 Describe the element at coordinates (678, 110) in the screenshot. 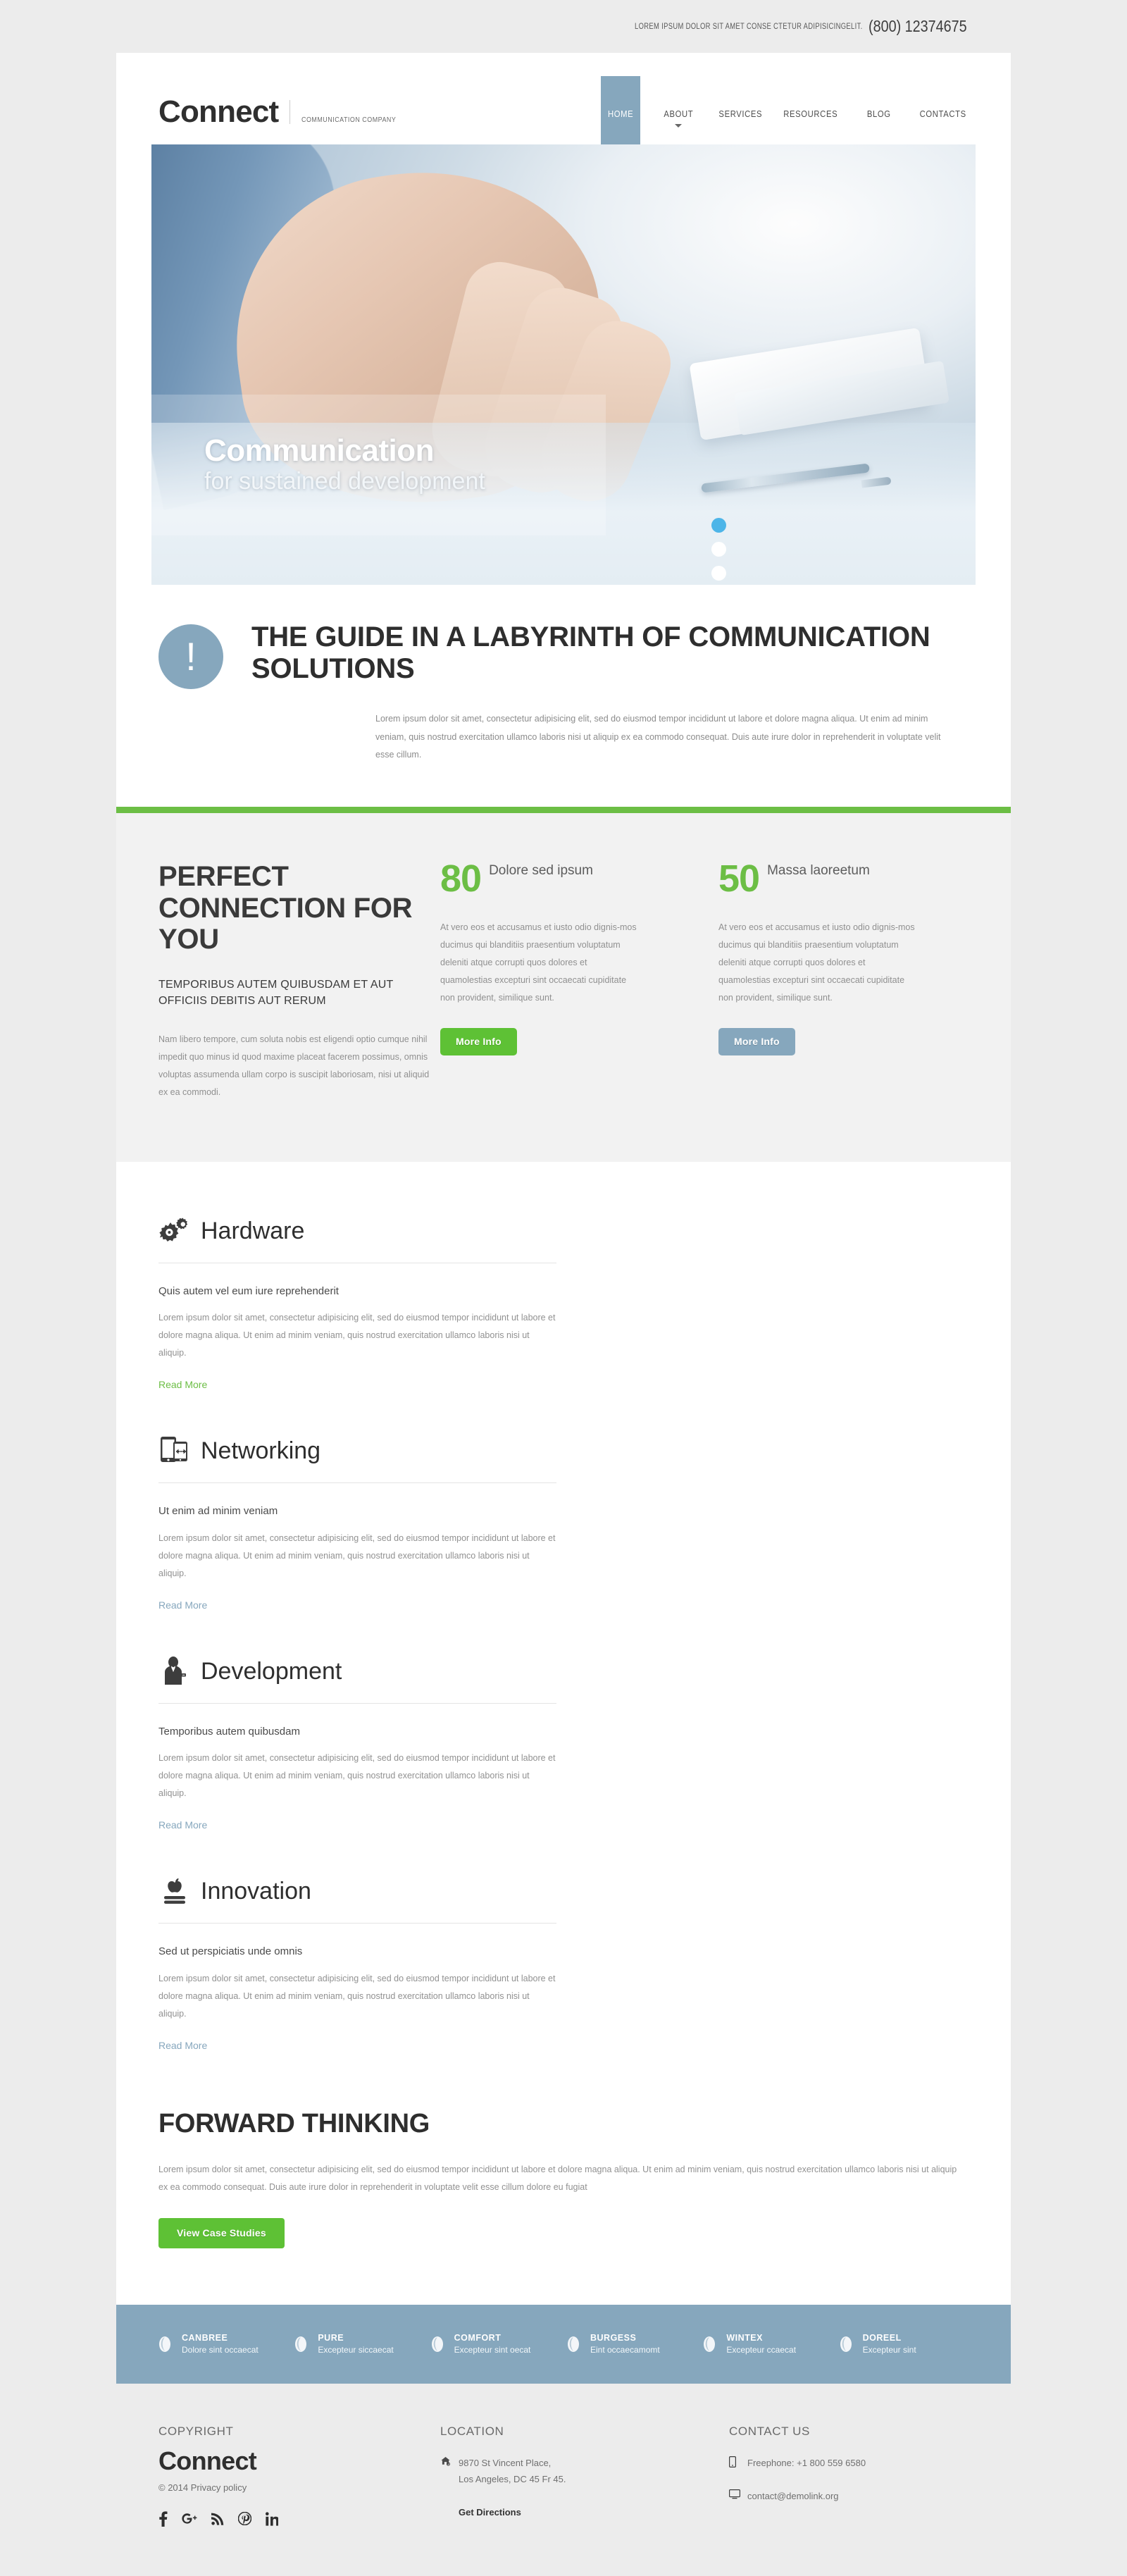

I see `nav-item-about: ABOUT` at that location.